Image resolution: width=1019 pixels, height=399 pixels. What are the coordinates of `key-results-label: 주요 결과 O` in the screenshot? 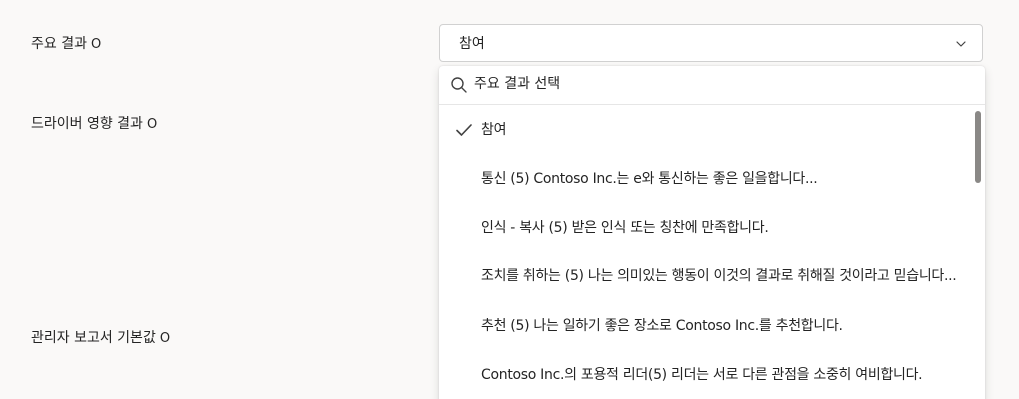 It's located at (66, 44).